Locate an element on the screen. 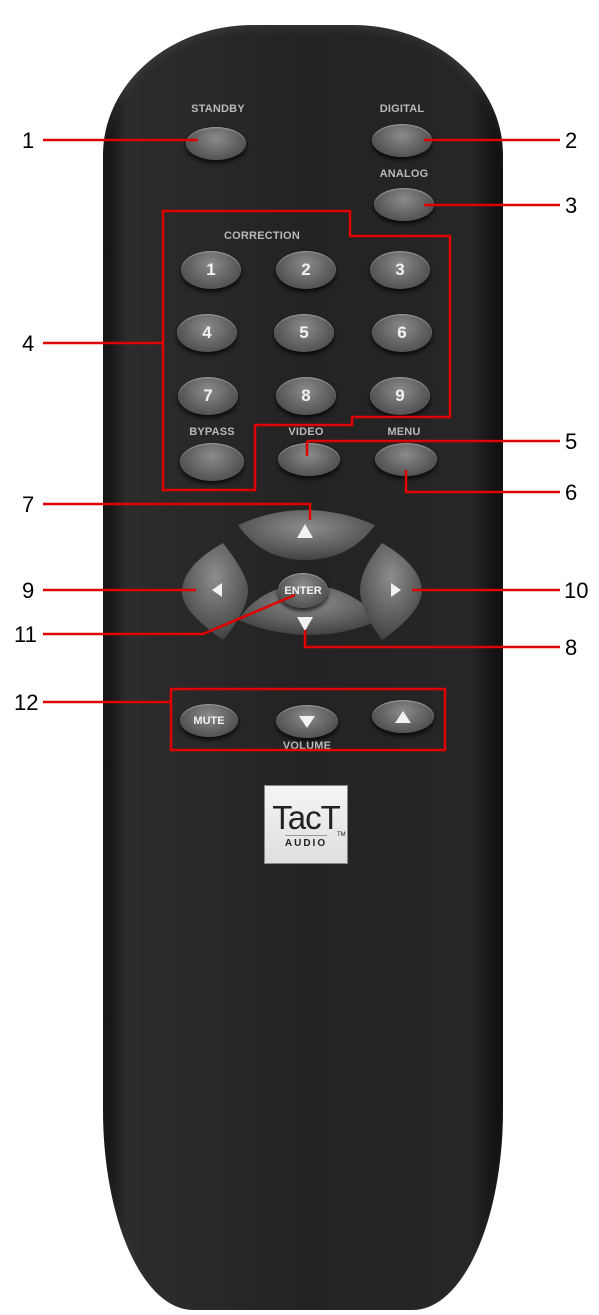 Image resolution: width=599 pixels, height=1315 pixels. callout-7: 7 is located at coordinates (28, 504).